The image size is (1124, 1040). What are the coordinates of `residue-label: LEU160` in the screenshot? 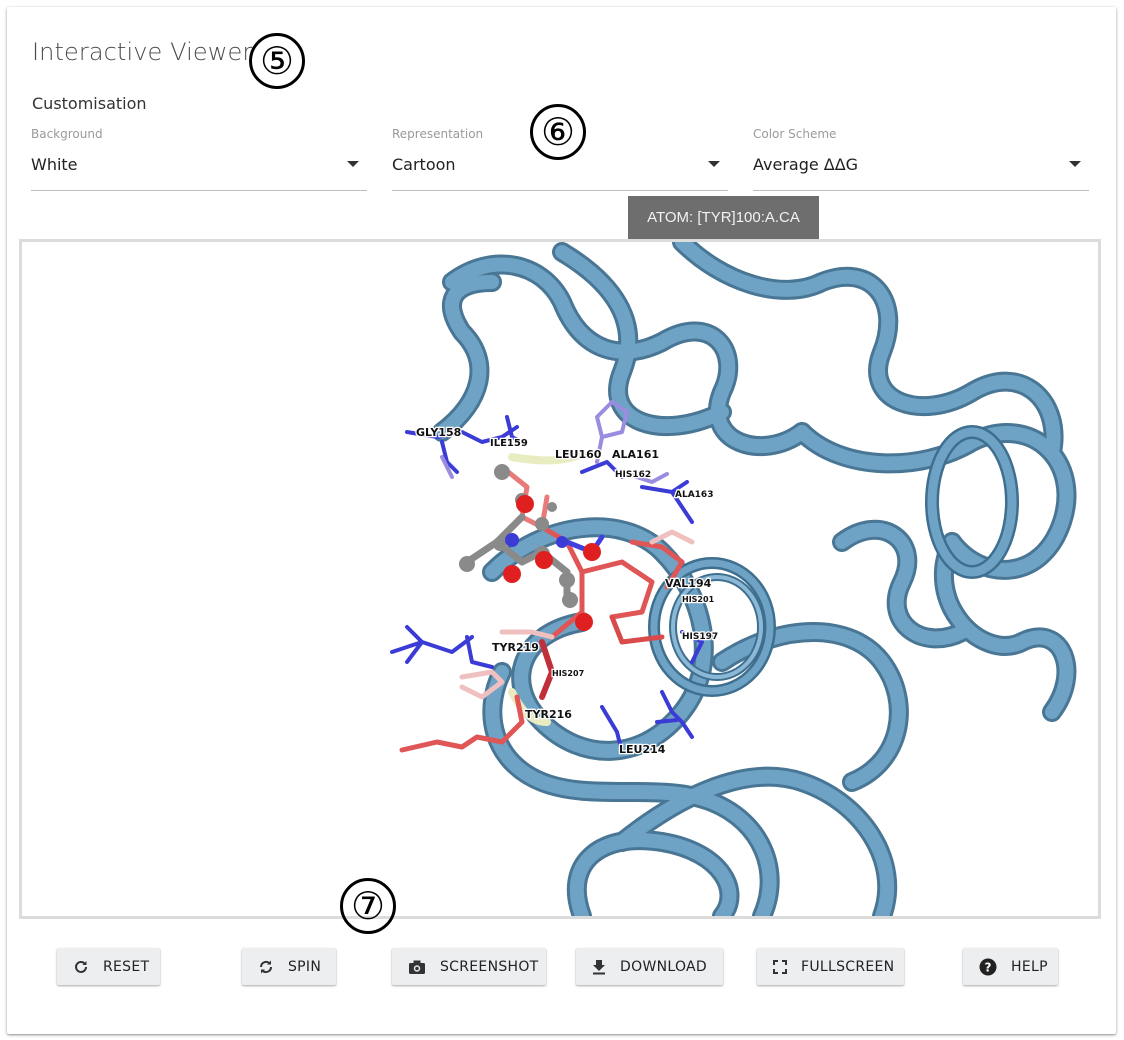 It's located at (578, 454).